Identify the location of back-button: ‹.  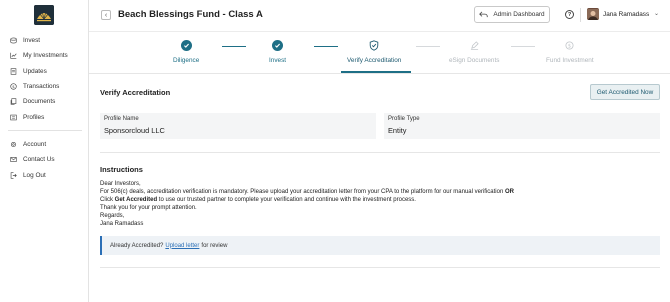
(106, 15).